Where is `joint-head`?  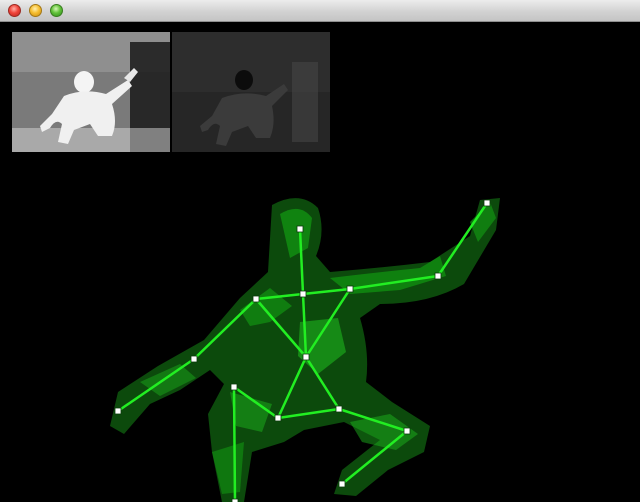
joint-head is located at coordinates (300, 229).